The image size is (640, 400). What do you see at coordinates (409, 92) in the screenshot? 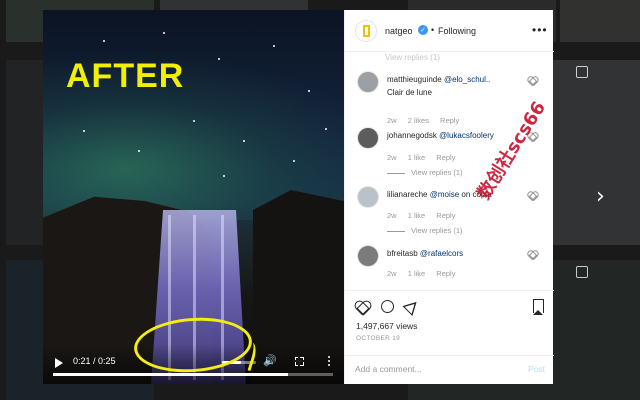
I see `comment-body: Clair de lune` at bounding box center [409, 92].